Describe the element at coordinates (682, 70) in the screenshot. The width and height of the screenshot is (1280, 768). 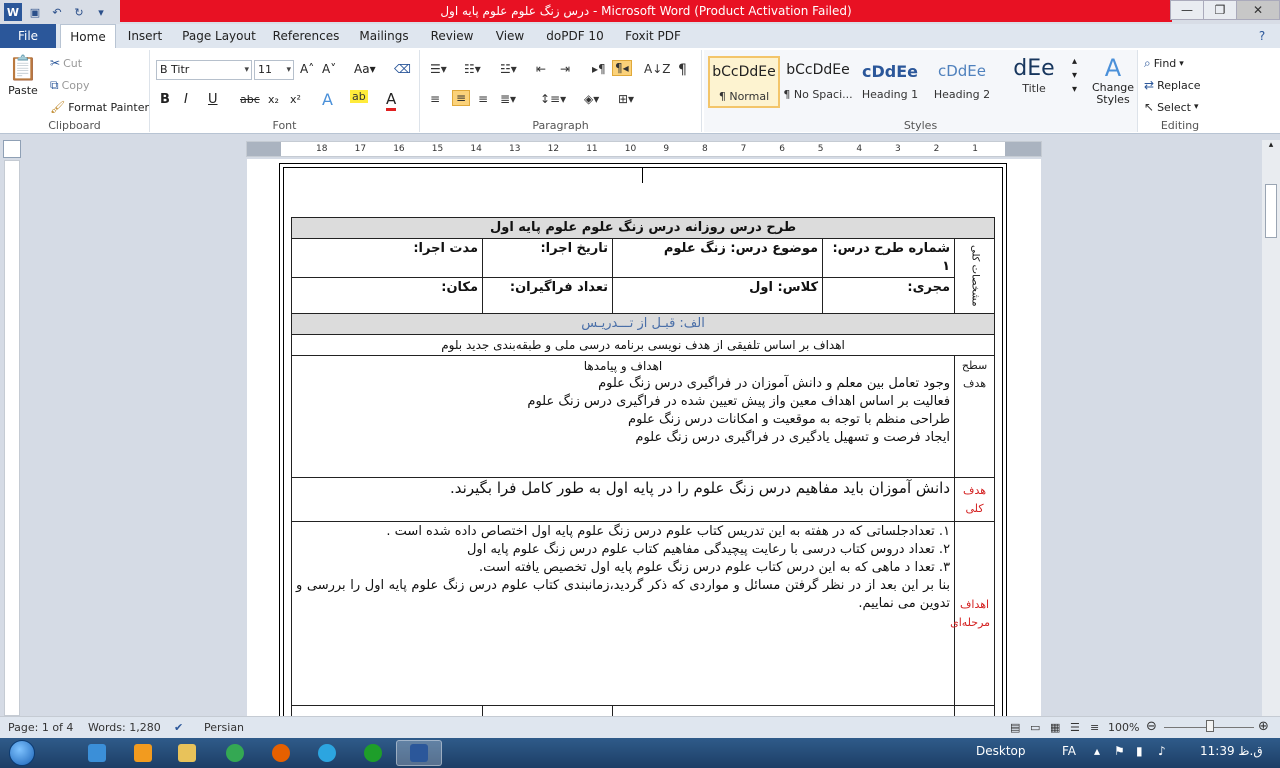
I see `show-marks-button: ¶` at that location.